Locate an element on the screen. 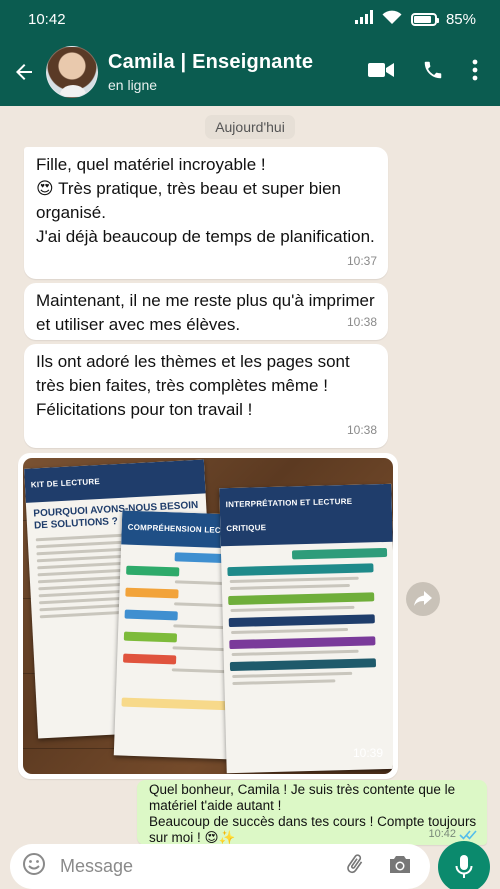 This screenshot has width=500, height=889. message-time: 10:42 is located at coordinates (442, 834).